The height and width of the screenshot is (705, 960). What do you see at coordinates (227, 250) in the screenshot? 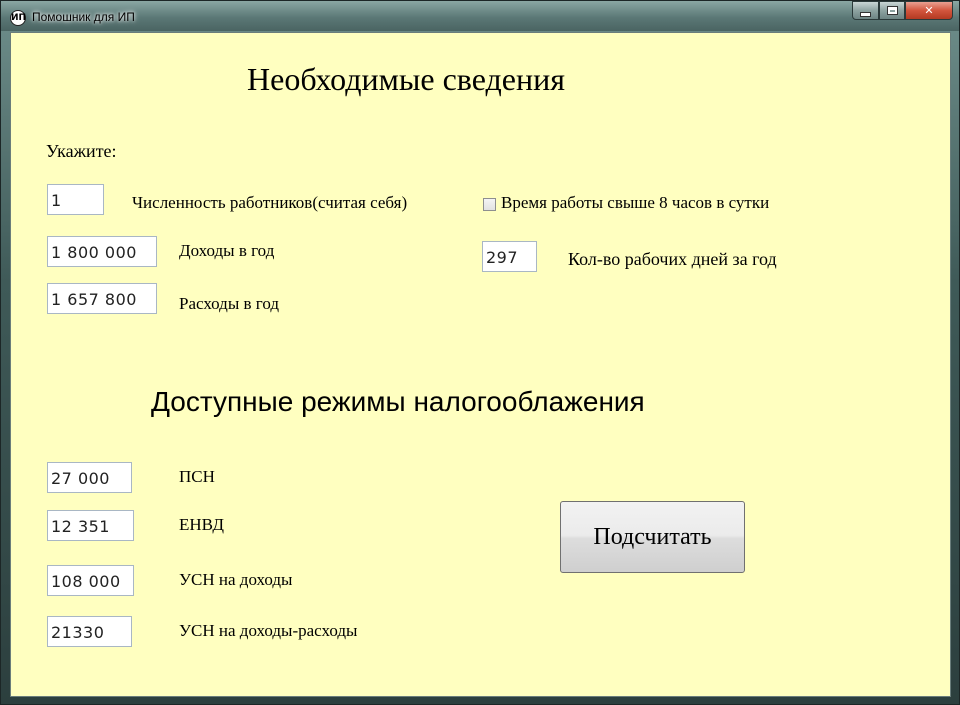
I see `income-label: Доходы в год` at bounding box center [227, 250].